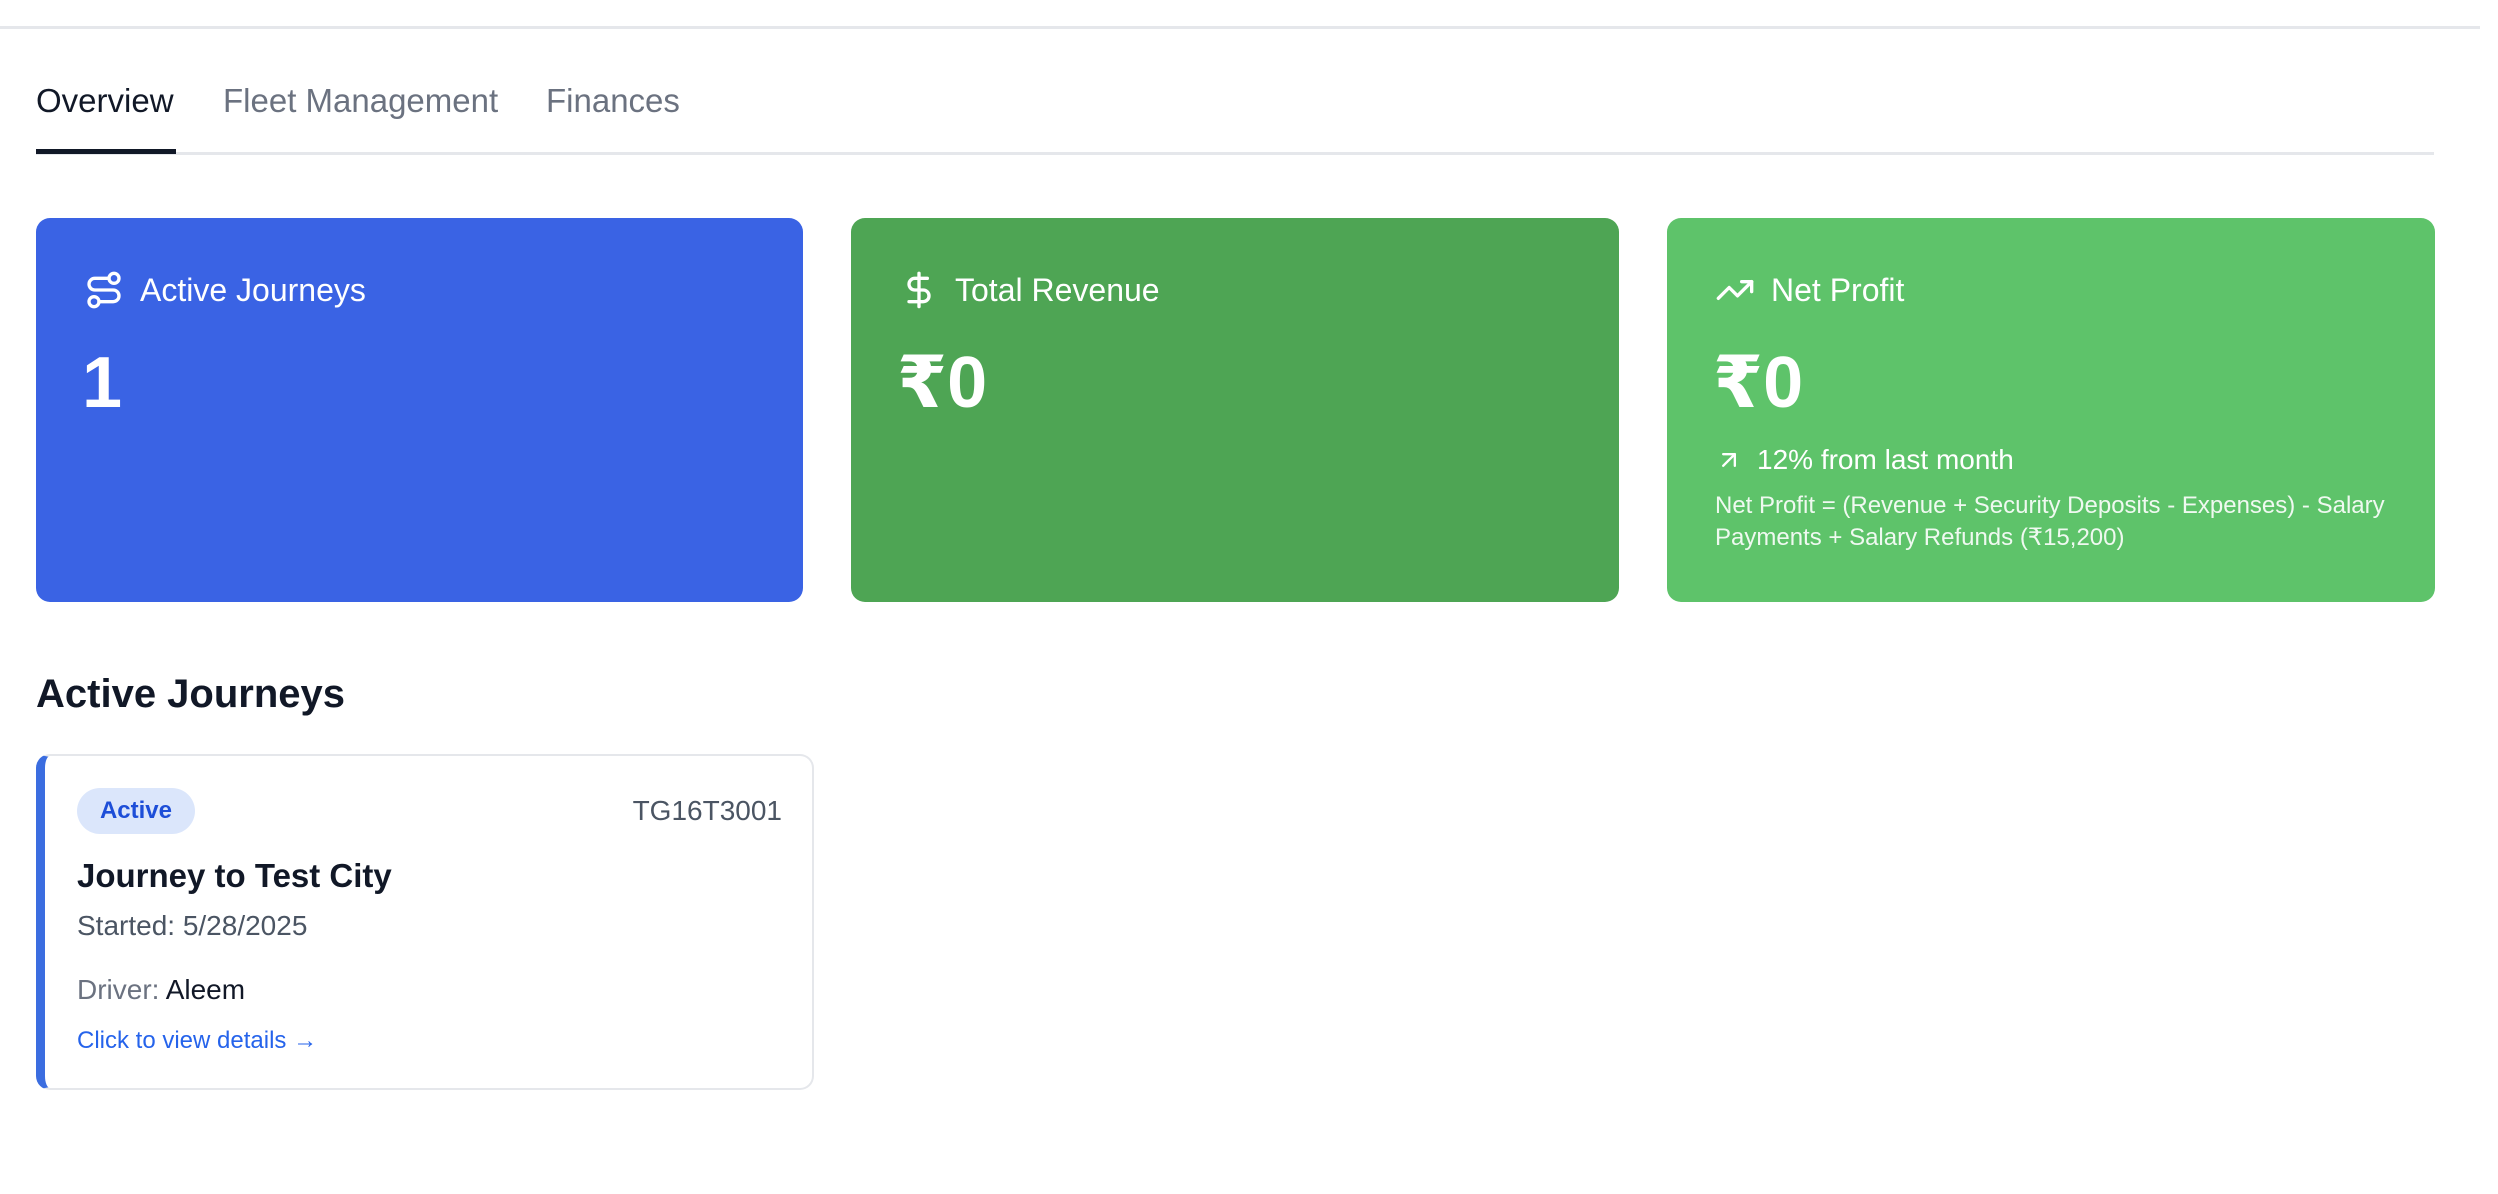 This screenshot has height=1194, width=2498. What do you see at coordinates (136, 811) in the screenshot?
I see `status-badge: Active` at bounding box center [136, 811].